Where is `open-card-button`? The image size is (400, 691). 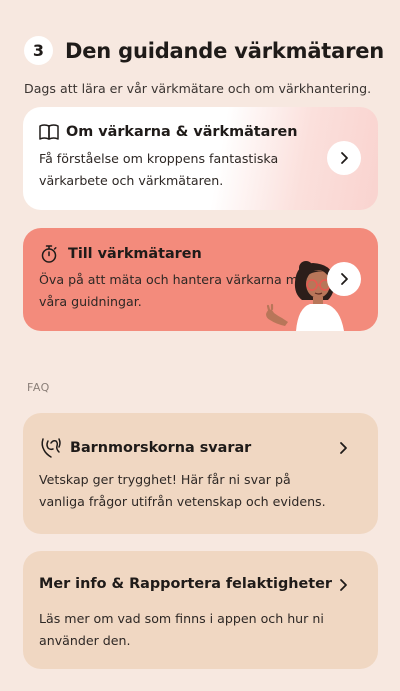
open-card-button is located at coordinates (344, 158).